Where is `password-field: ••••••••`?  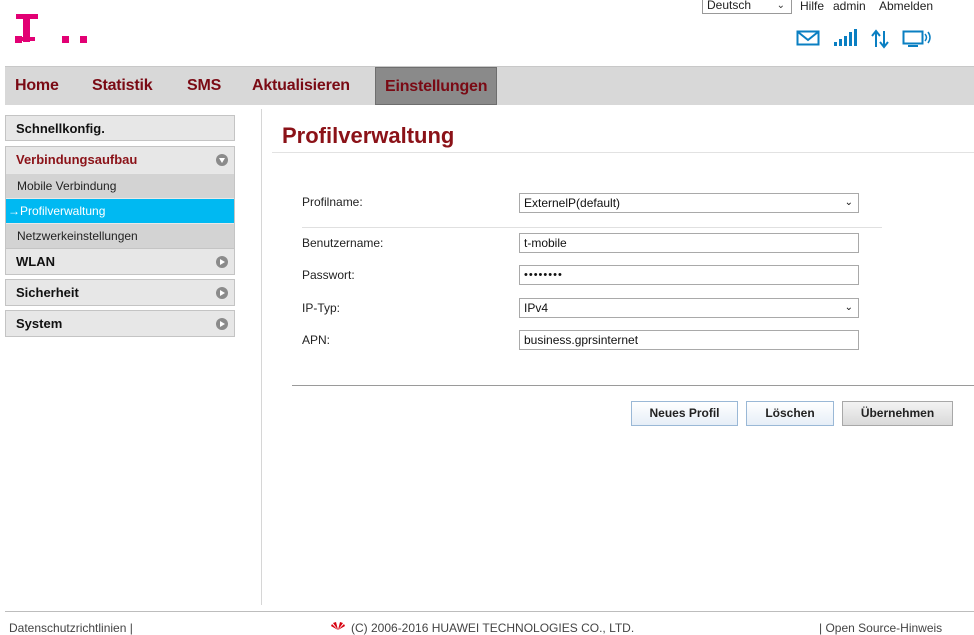 password-field: •••••••• is located at coordinates (689, 275).